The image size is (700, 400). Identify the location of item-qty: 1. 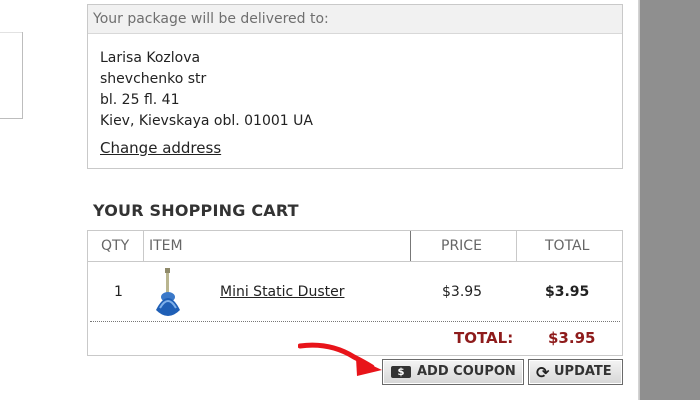
(118, 292).